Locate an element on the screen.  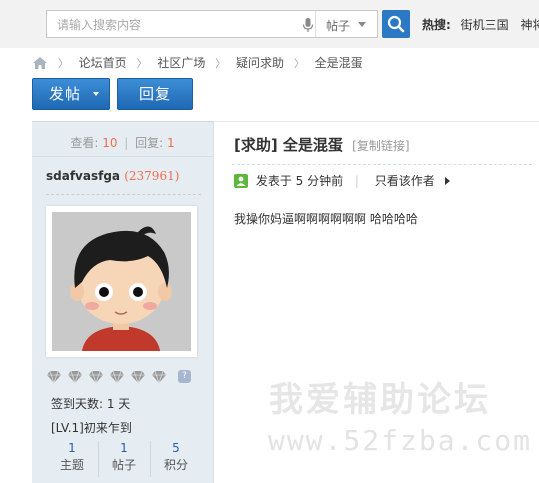
copy-link-button: [复制链接] is located at coordinates (380, 146).